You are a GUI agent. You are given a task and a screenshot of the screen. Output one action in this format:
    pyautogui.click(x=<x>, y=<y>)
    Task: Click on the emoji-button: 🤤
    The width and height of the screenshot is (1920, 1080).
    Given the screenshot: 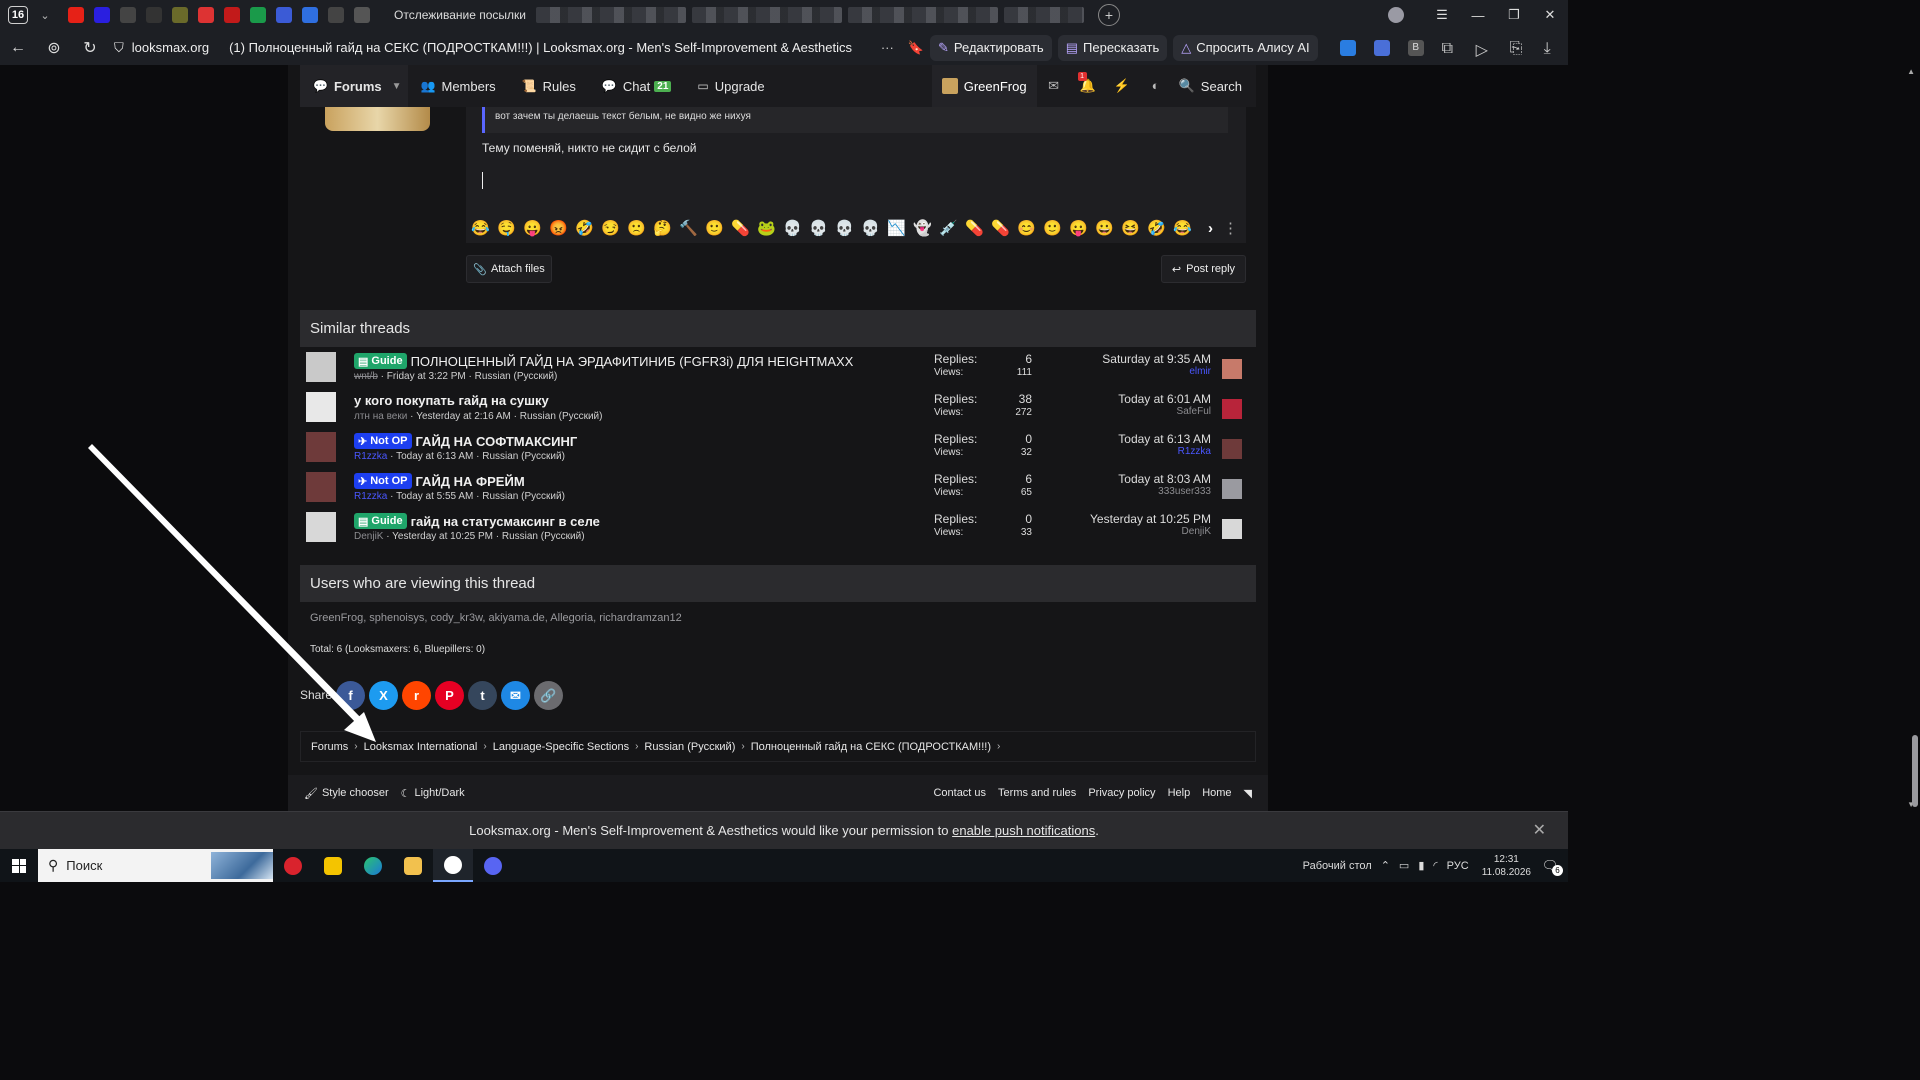 What is the action you would take?
    pyautogui.click(x=506, y=228)
    